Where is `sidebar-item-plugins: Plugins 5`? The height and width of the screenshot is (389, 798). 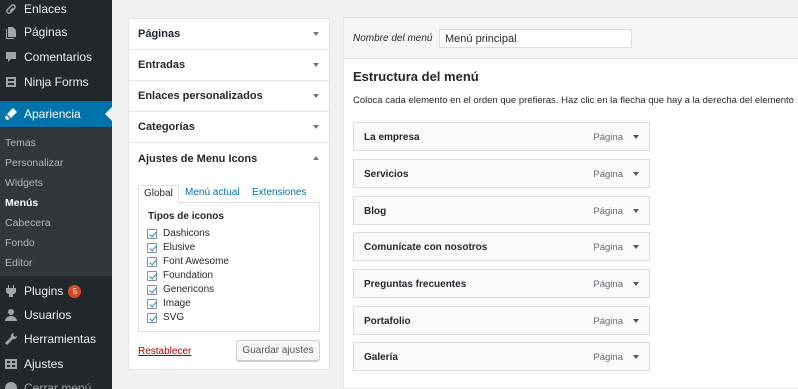 sidebar-item-plugins: Plugins 5 is located at coordinates (56, 291).